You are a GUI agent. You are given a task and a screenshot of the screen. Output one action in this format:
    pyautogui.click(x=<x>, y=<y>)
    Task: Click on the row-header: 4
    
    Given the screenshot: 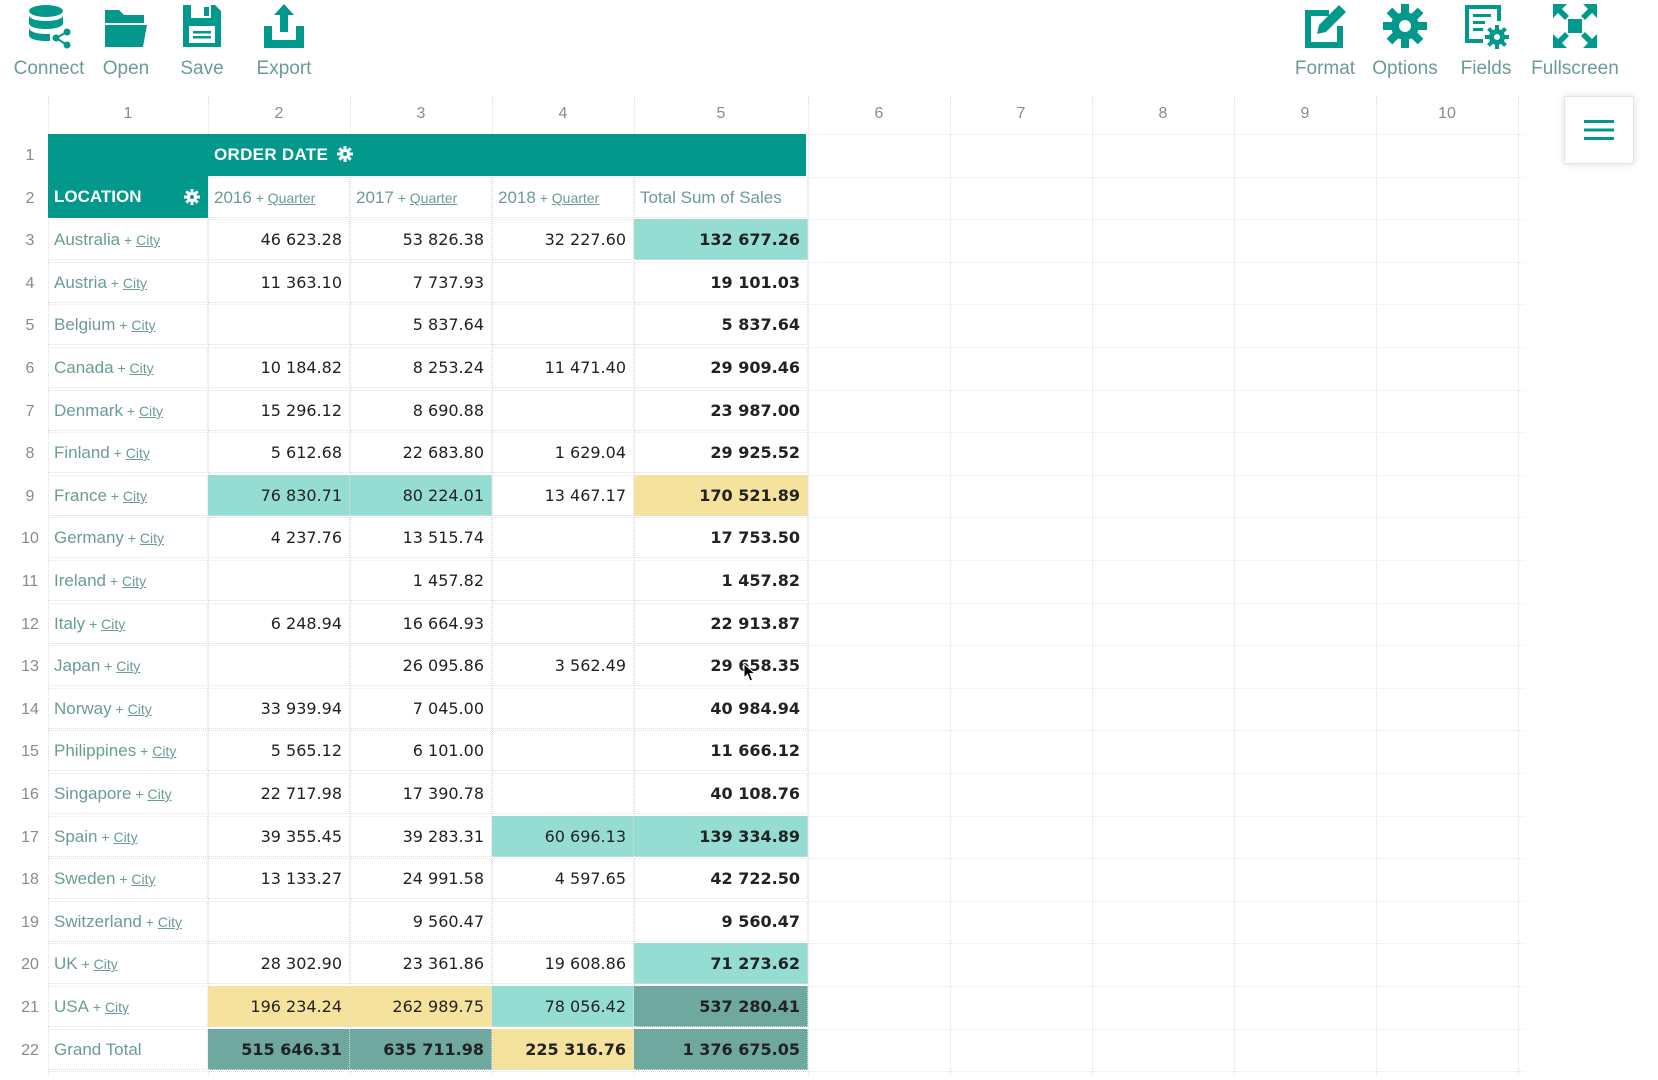 What is the action you would take?
    pyautogui.click(x=30, y=283)
    